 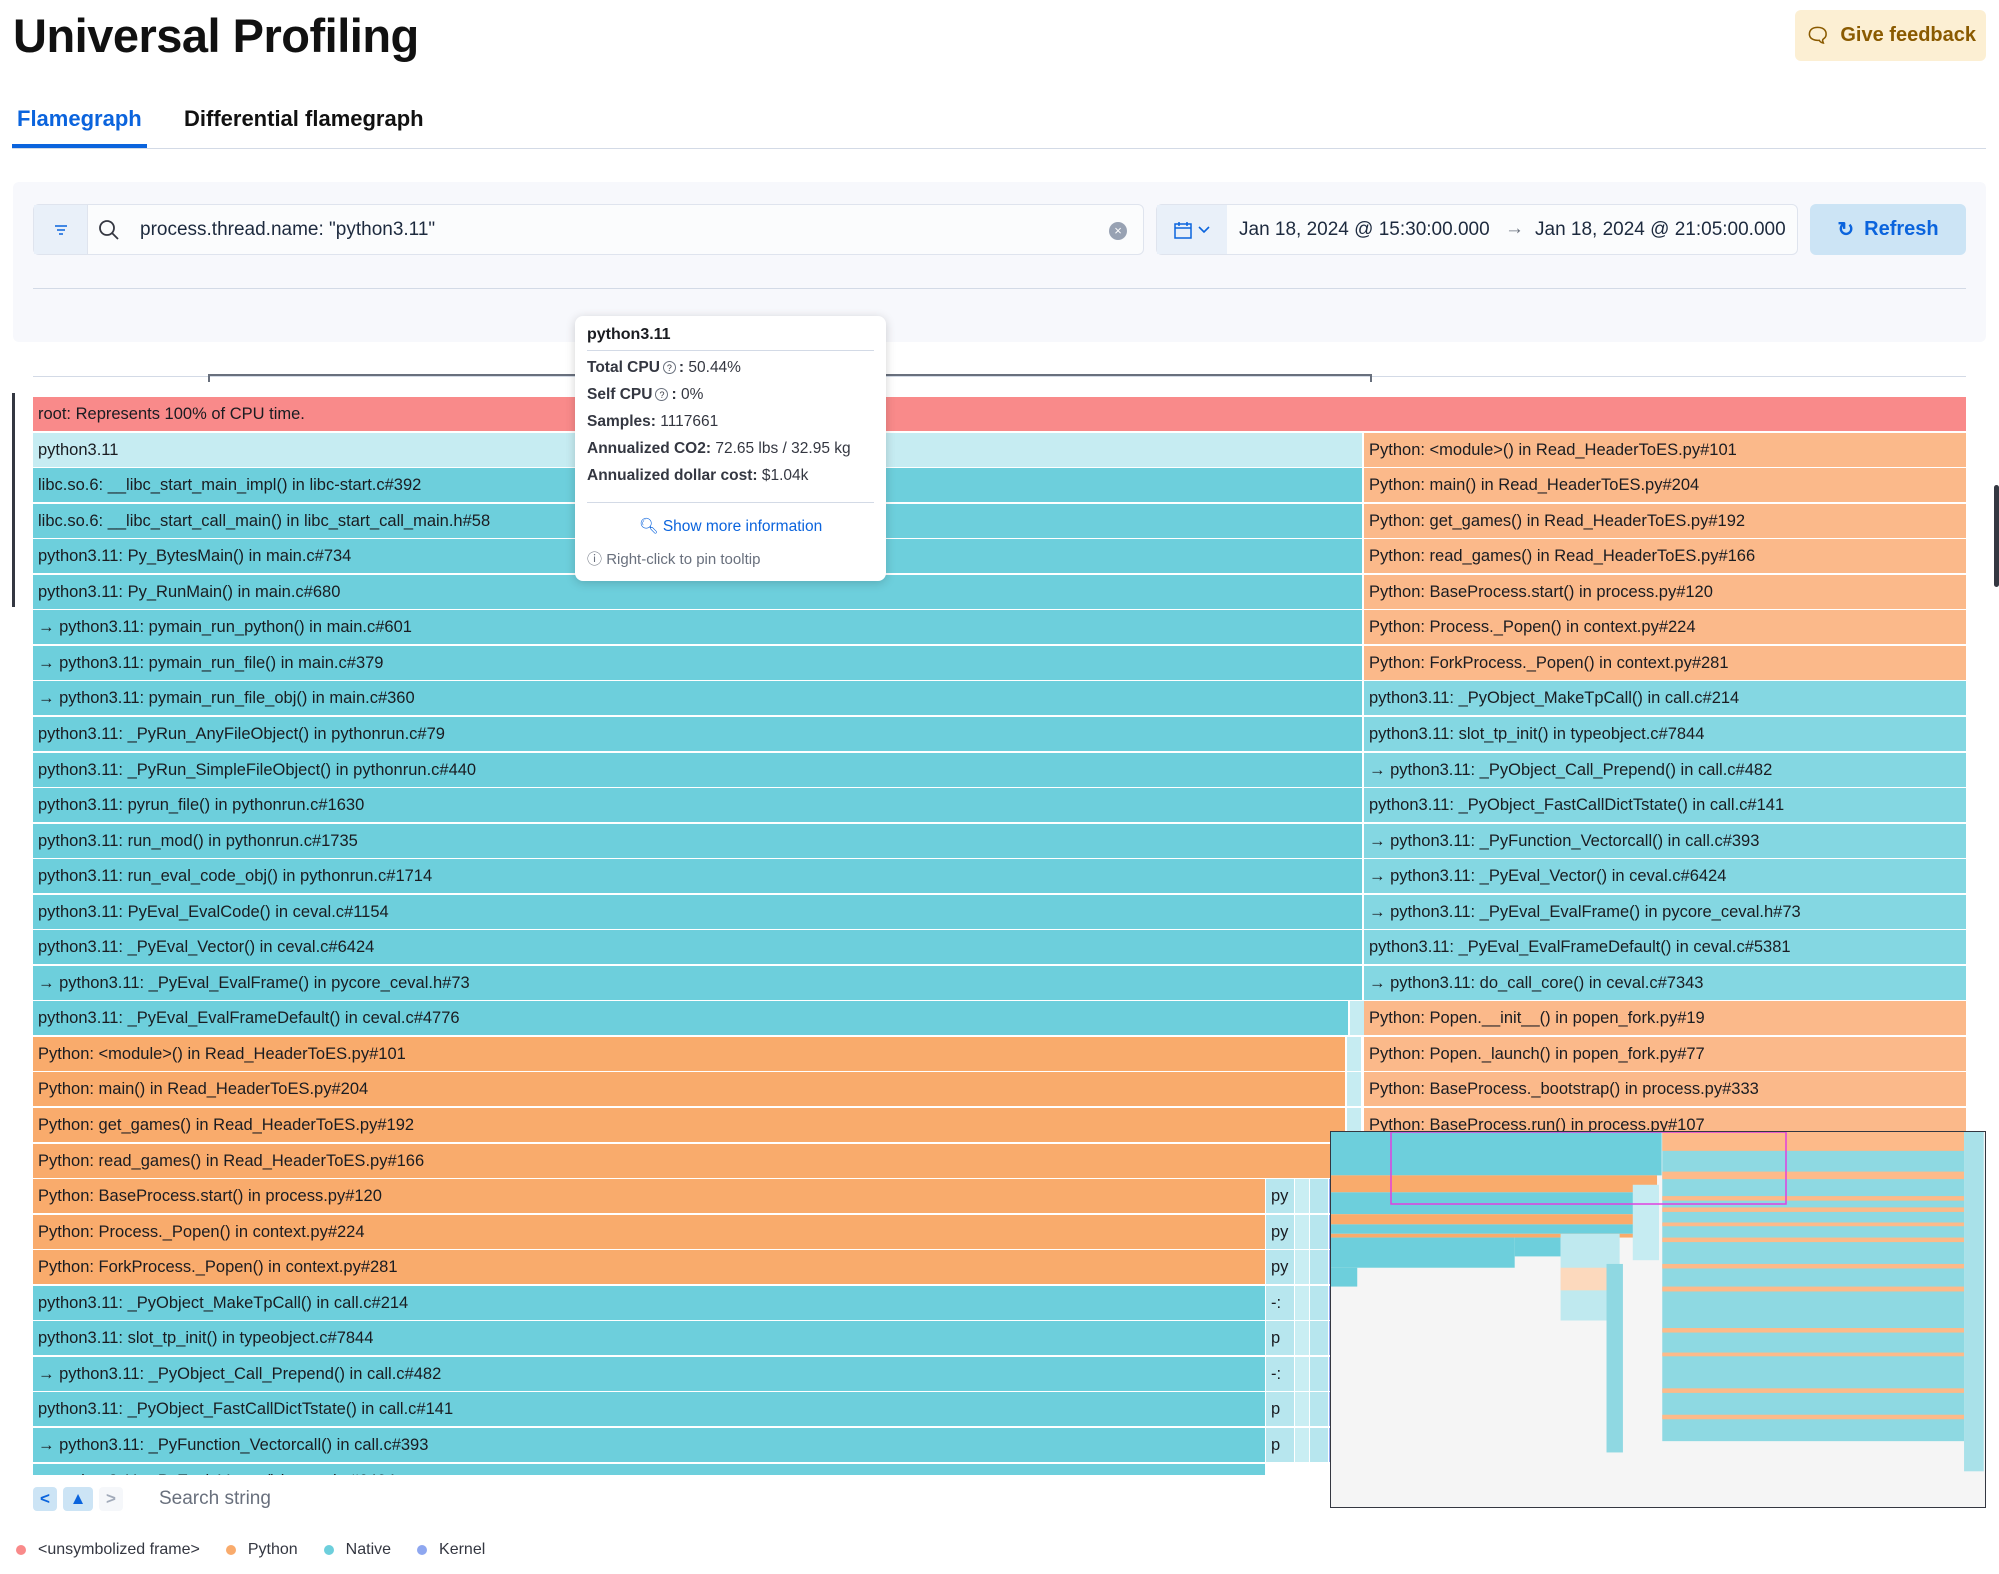 What do you see at coordinates (79, 119) in the screenshot?
I see `tab-flamegraph: Flamegraph` at bounding box center [79, 119].